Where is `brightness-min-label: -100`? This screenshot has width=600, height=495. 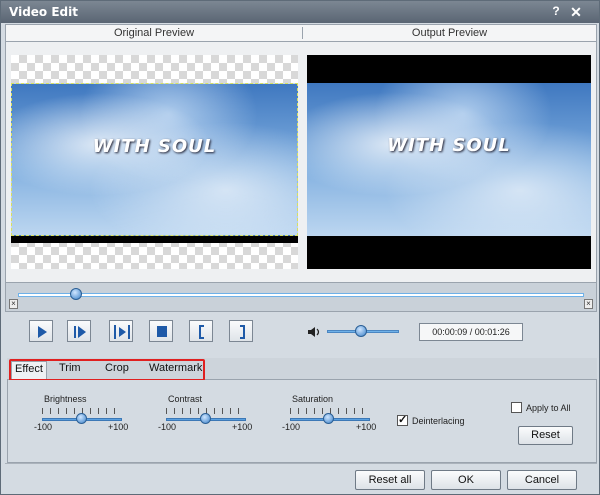 brightness-min-label: -100 is located at coordinates (43, 427).